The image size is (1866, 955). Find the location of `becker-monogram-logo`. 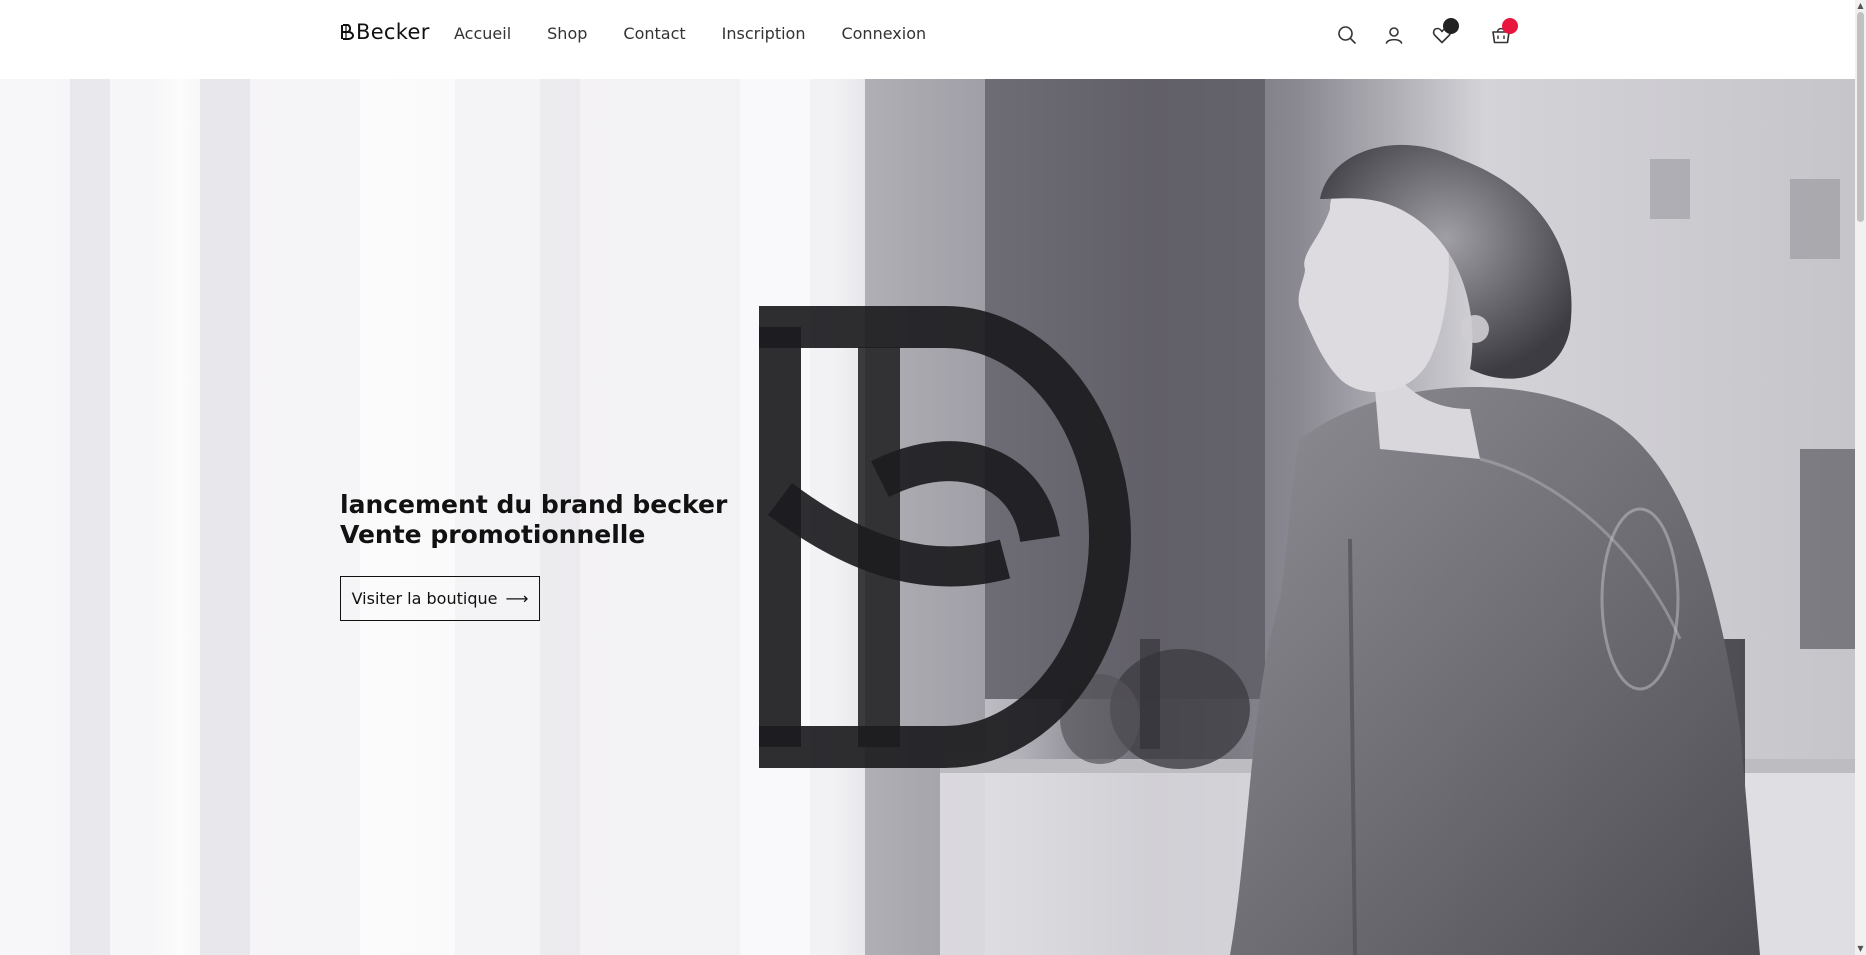

becker-monogram-logo is located at coordinates (945, 537).